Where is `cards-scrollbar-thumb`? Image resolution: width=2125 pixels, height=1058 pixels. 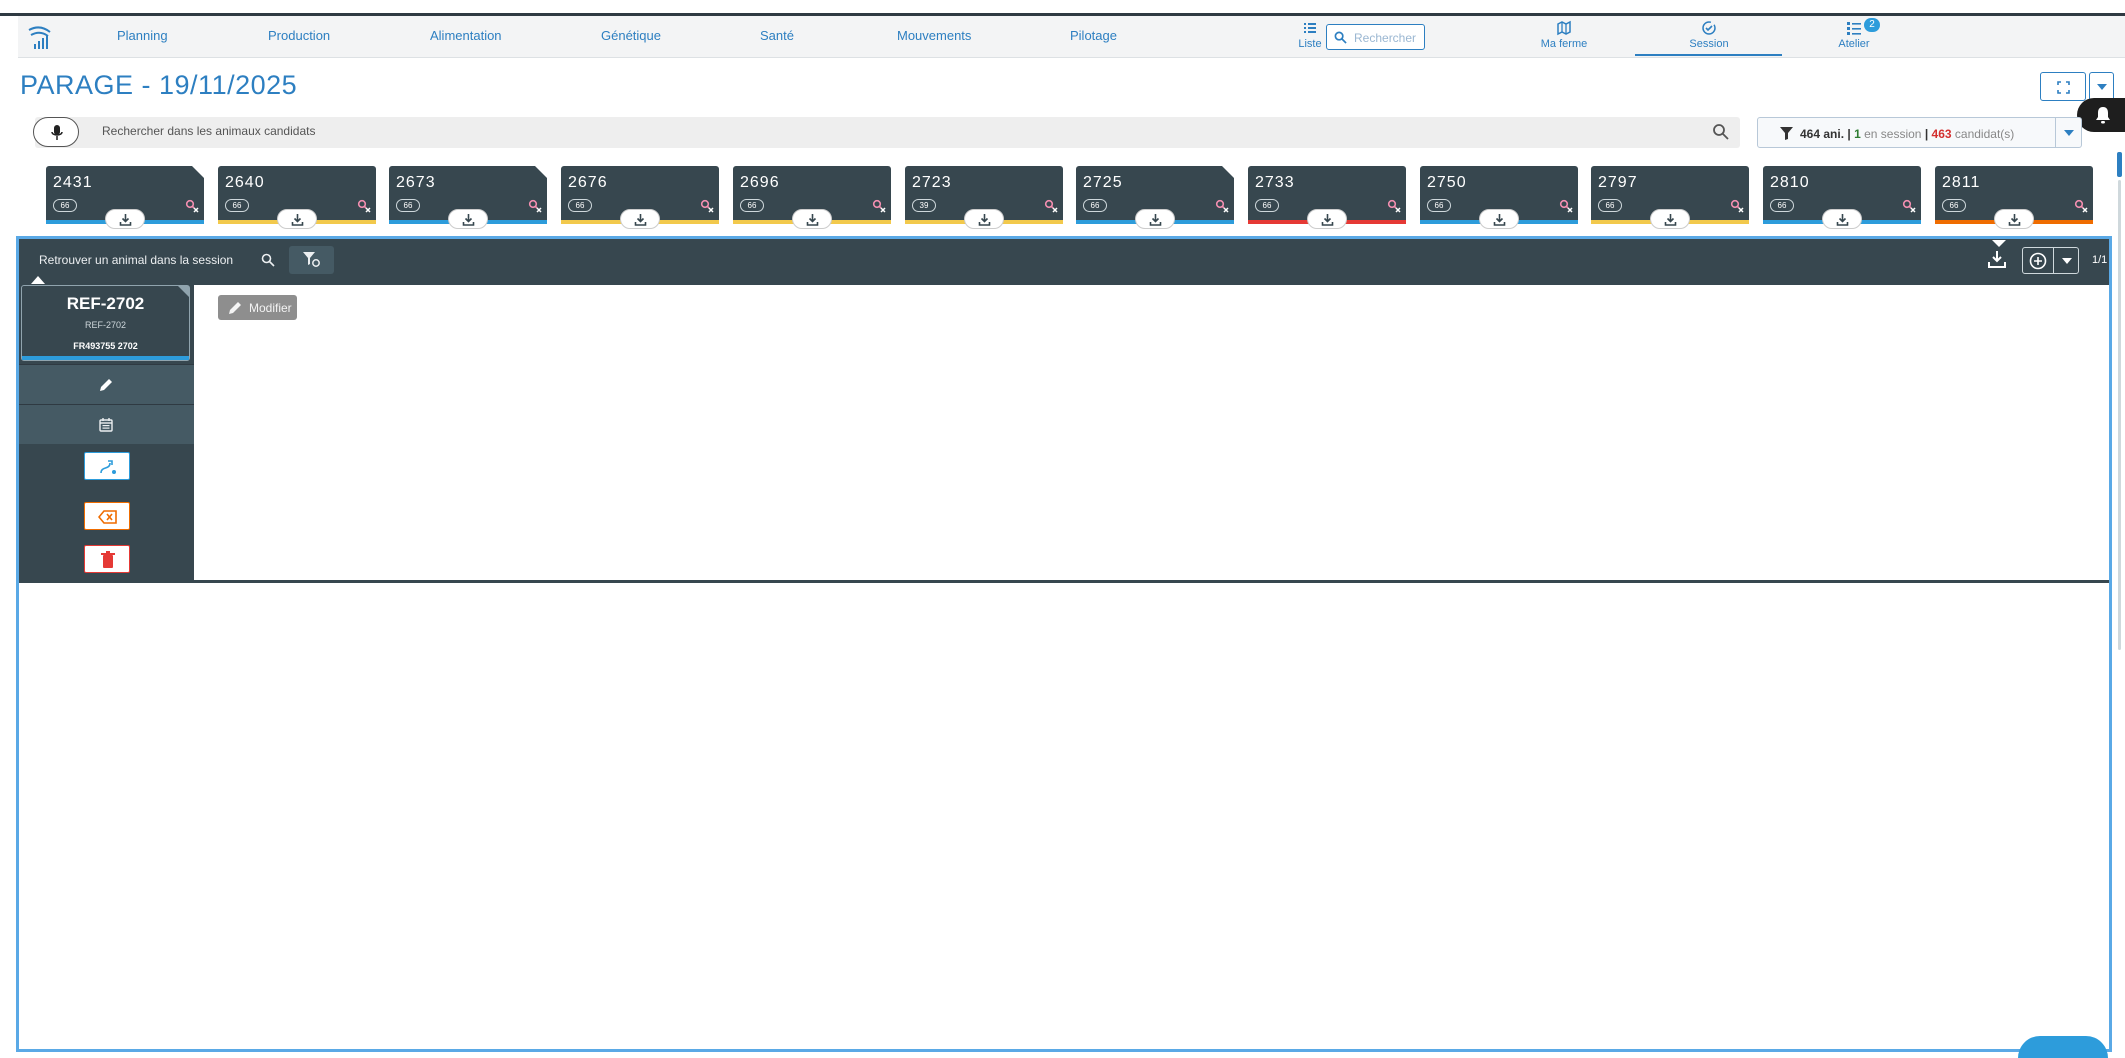 cards-scrollbar-thumb is located at coordinates (2119, 164).